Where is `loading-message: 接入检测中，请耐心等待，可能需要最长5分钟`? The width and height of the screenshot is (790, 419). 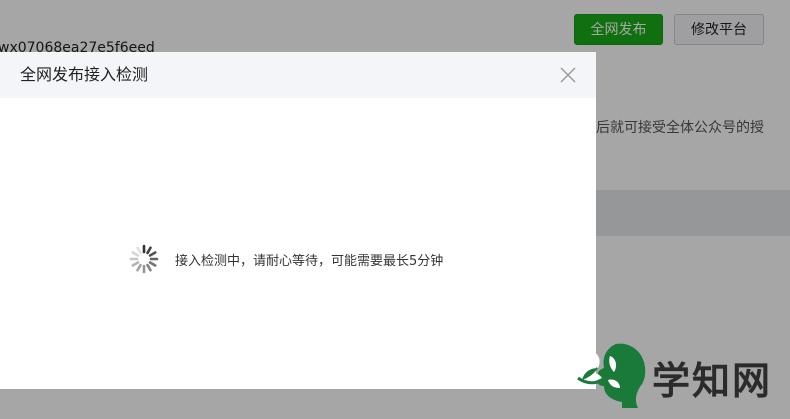
loading-message: 接入检测中，请耐心等待，可能需要最长5分钟 is located at coordinates (309, 261).